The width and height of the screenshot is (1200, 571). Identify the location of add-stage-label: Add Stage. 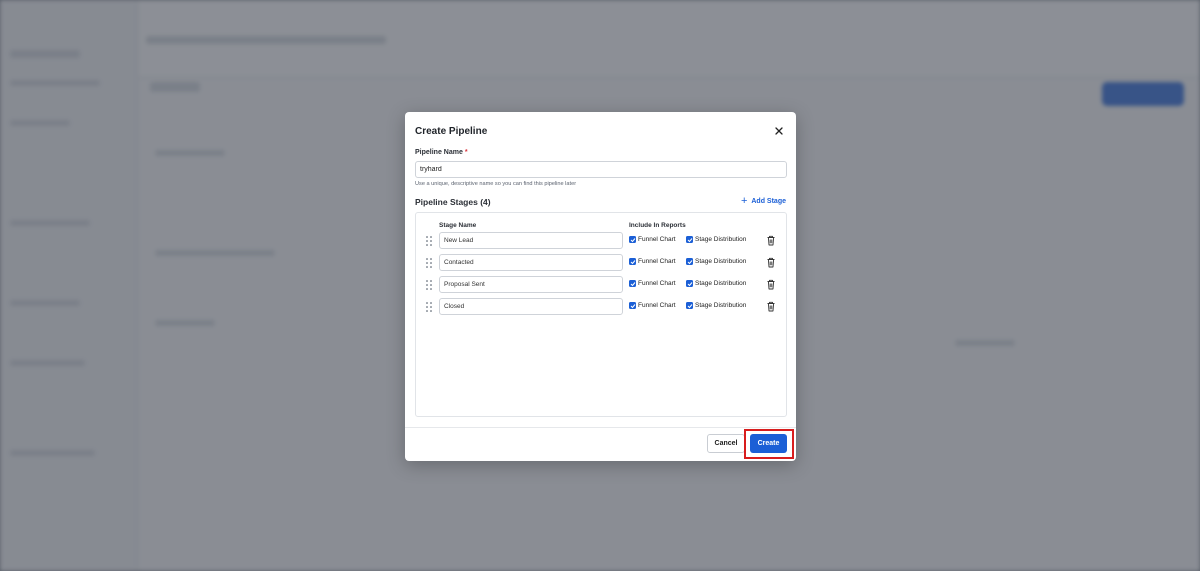
(768, 201).